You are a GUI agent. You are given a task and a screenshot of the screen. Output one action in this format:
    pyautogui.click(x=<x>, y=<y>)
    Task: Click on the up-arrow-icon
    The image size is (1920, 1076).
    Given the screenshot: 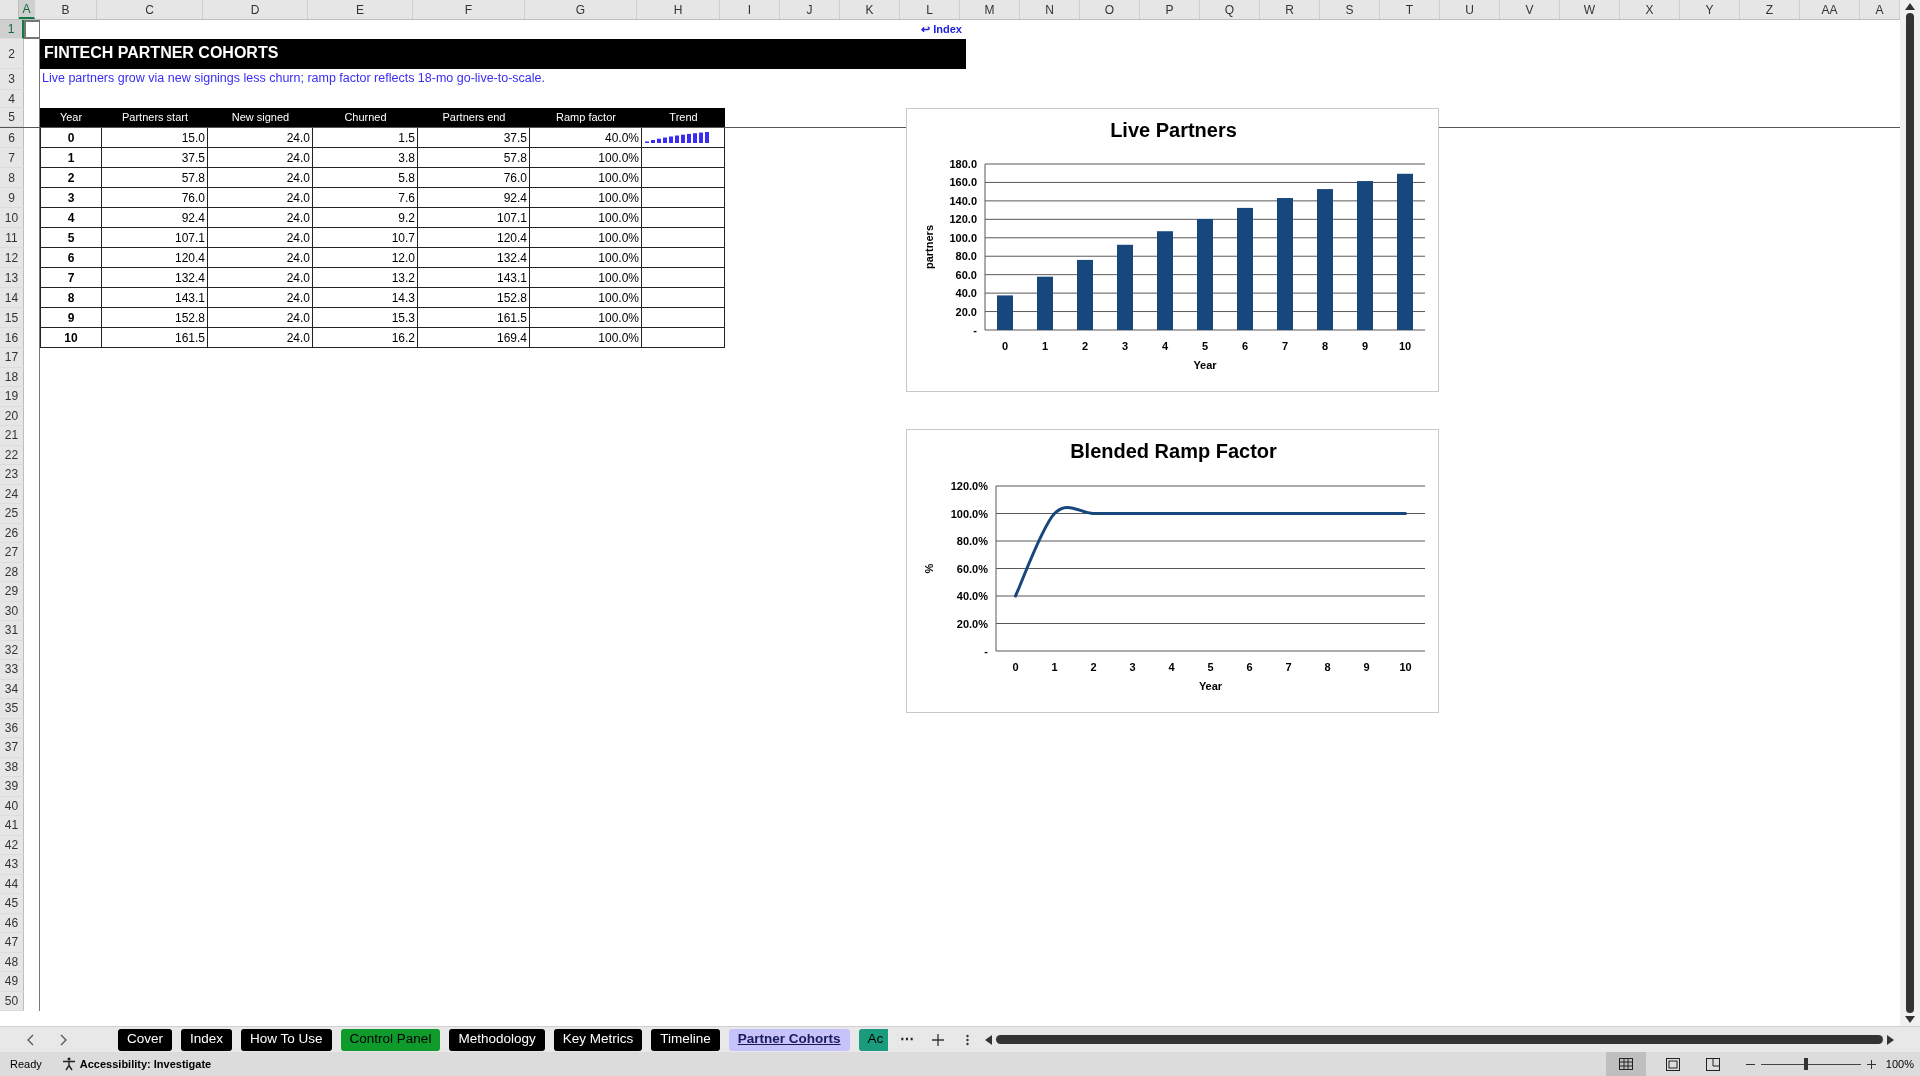 What is the action you would take?
    pyautogui.click(x=1910, y=6)
    